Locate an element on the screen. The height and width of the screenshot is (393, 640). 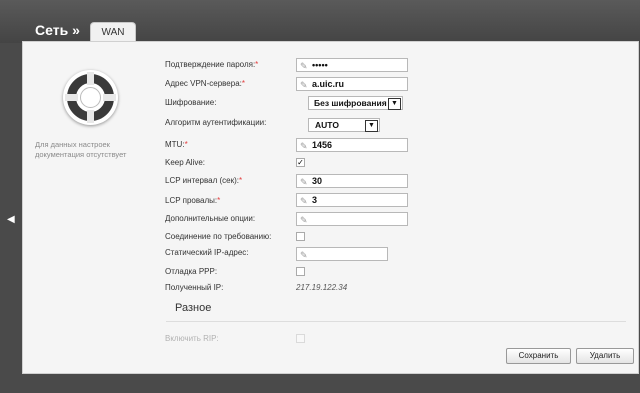
keep-alive-checkbox: ✓ is located at coordinates (300, 162).